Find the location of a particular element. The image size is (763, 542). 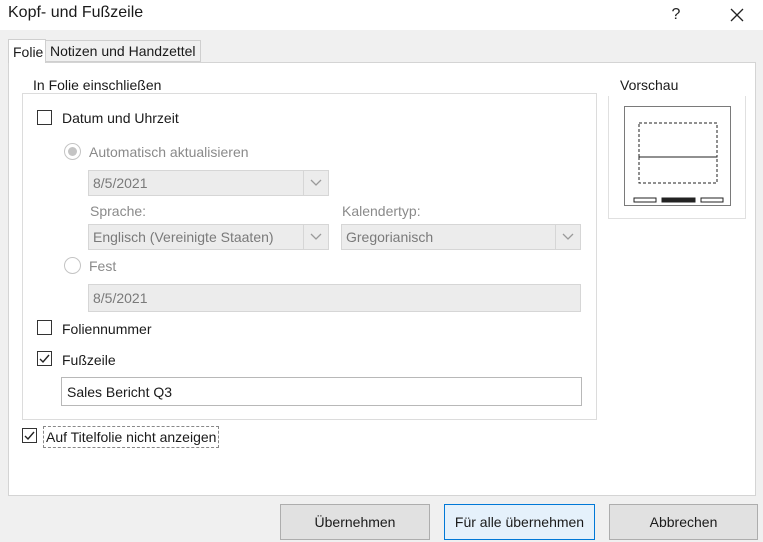

tab-label: Folie is located at coordinates (28, 51).